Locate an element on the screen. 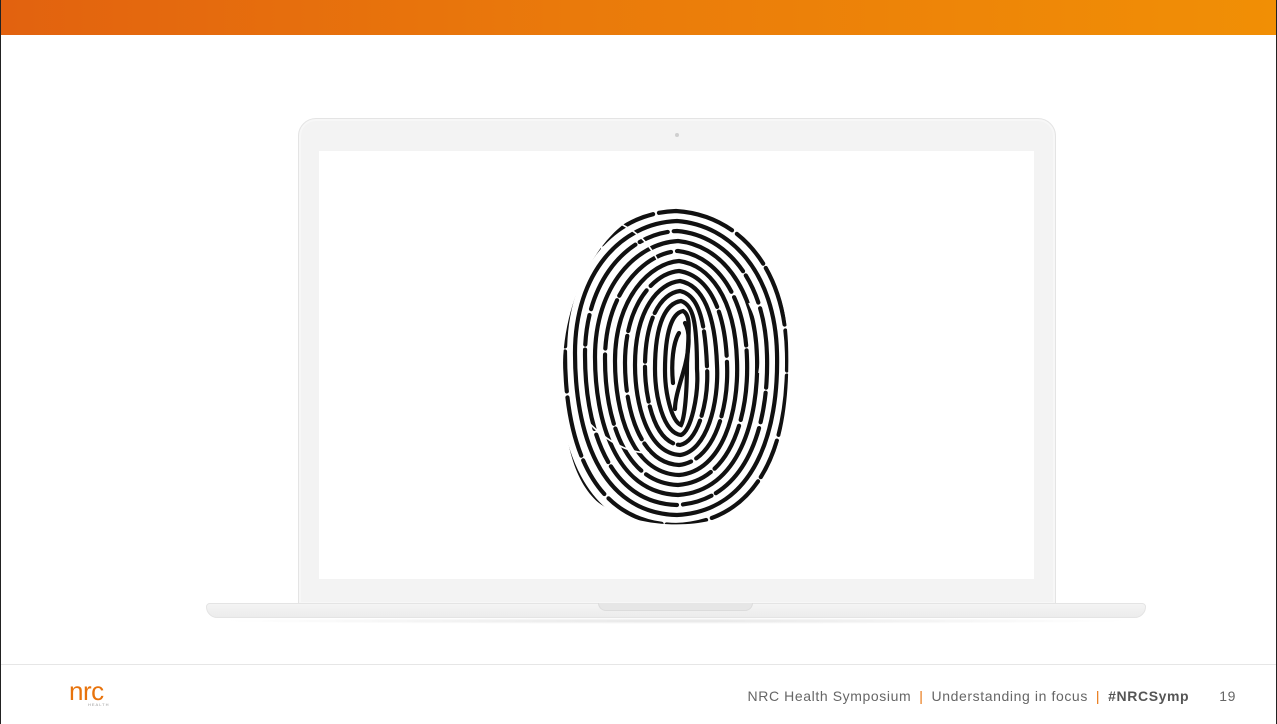 The height and width of the screenshot is (724, 1277). page-number: 19 is located at coordinates (1227, 696).